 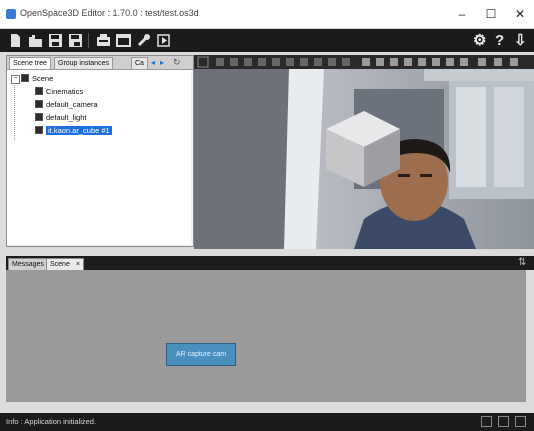 What do you see at coordinates (72, 104) in the screenshot?
I see `tree-node-label: default_camera` at bounding box center [72, 104].